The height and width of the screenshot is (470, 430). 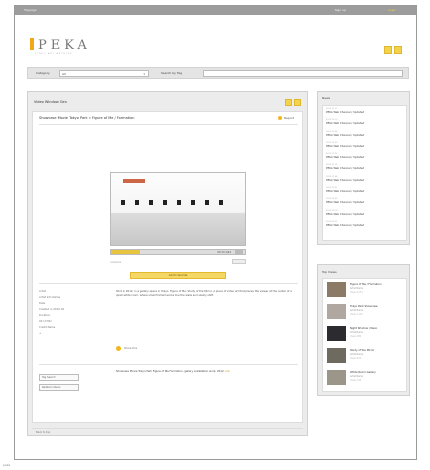 I want to click on keyword-input, so click(x=303, y=73).